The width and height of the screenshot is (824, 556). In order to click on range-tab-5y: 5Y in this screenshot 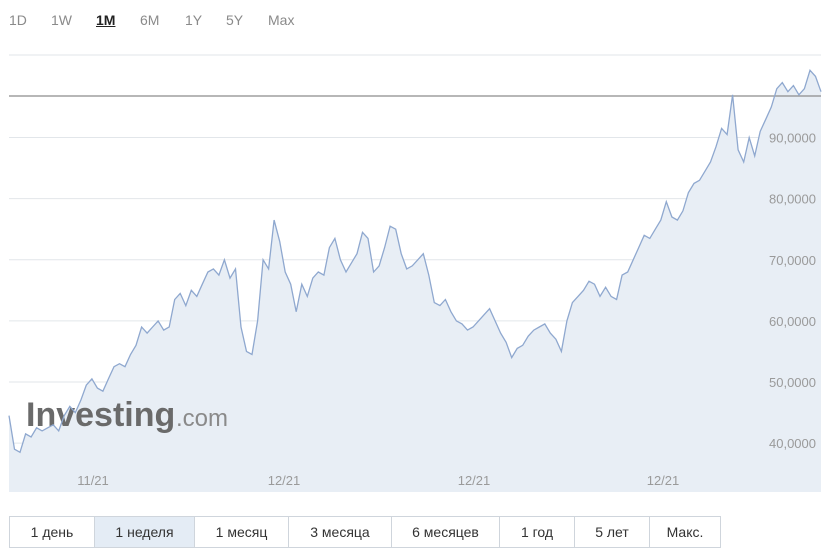, I will do `click(234, 20)`.